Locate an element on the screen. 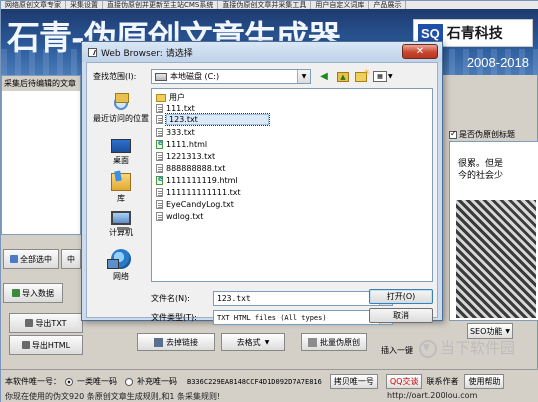 The image size is (538, 402). file-name: 1111.html is located at coordinates (187, 144).